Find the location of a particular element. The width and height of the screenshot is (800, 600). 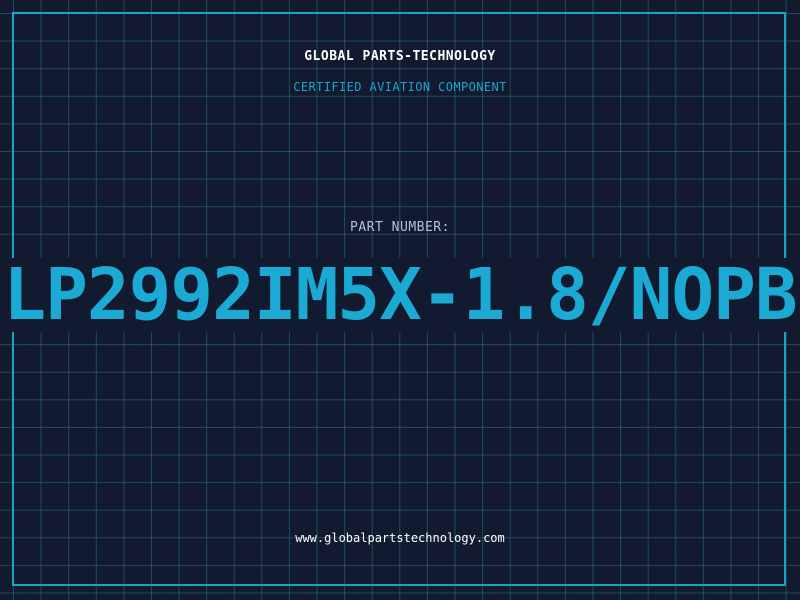

website-link: www.globalpartstechnology.com is located at coordinates (400, 538).